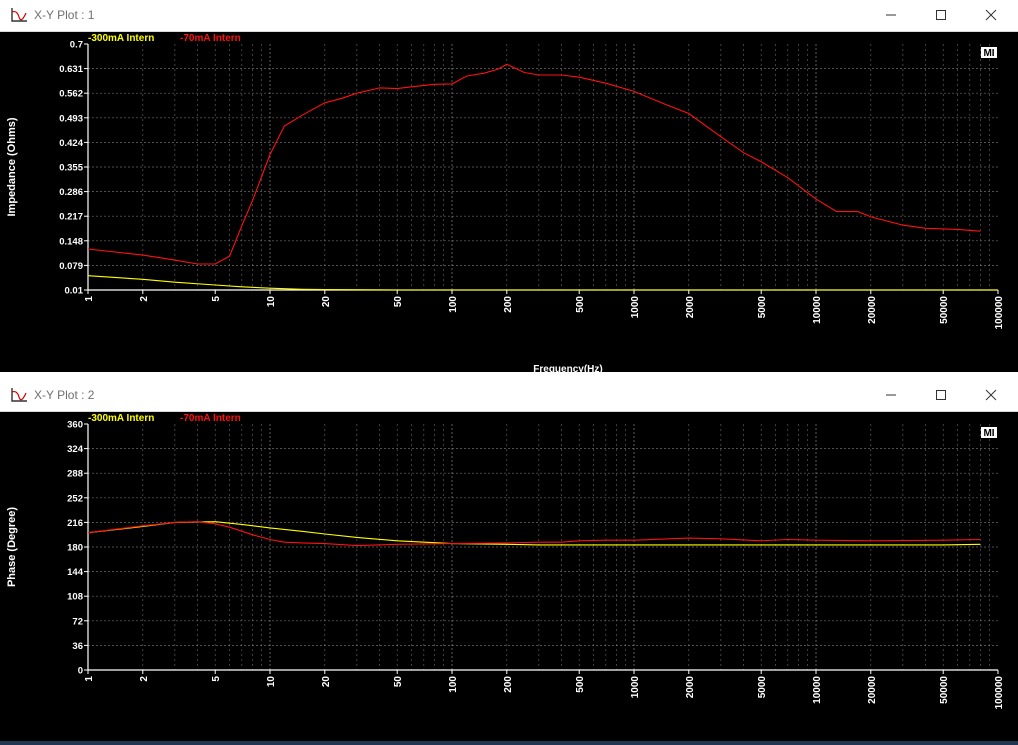 The image size is (1018, 745). What do you see at coordinates (77, 646) in the screenshot?
I see `y-tick-label: 36` at bounding box center [77, 646].